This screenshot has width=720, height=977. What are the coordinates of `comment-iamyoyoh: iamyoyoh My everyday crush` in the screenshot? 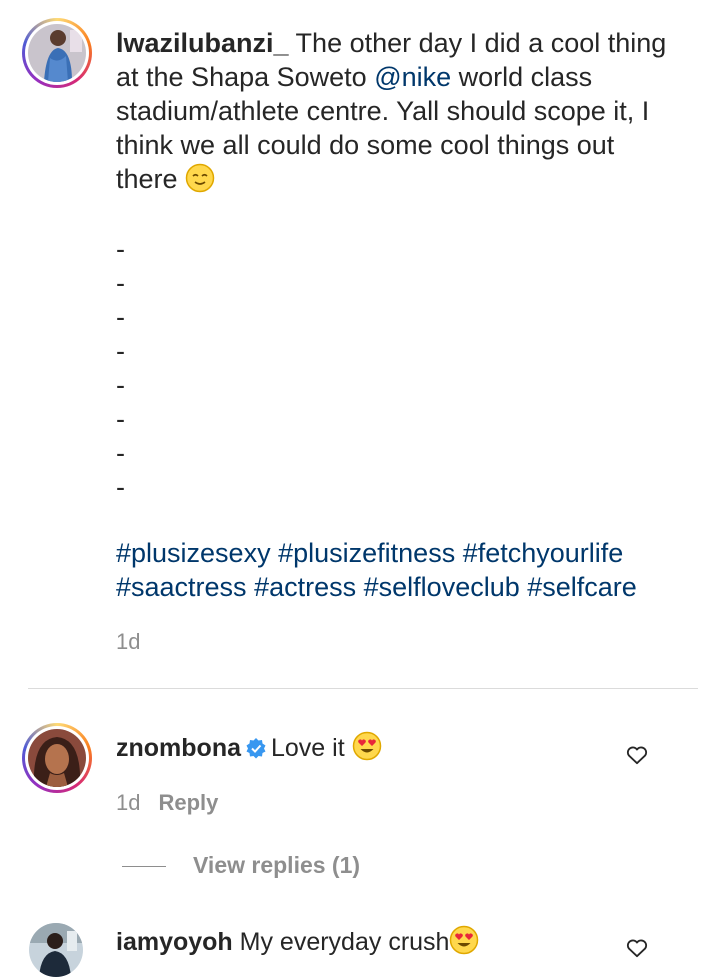 It's located at (297, 943).